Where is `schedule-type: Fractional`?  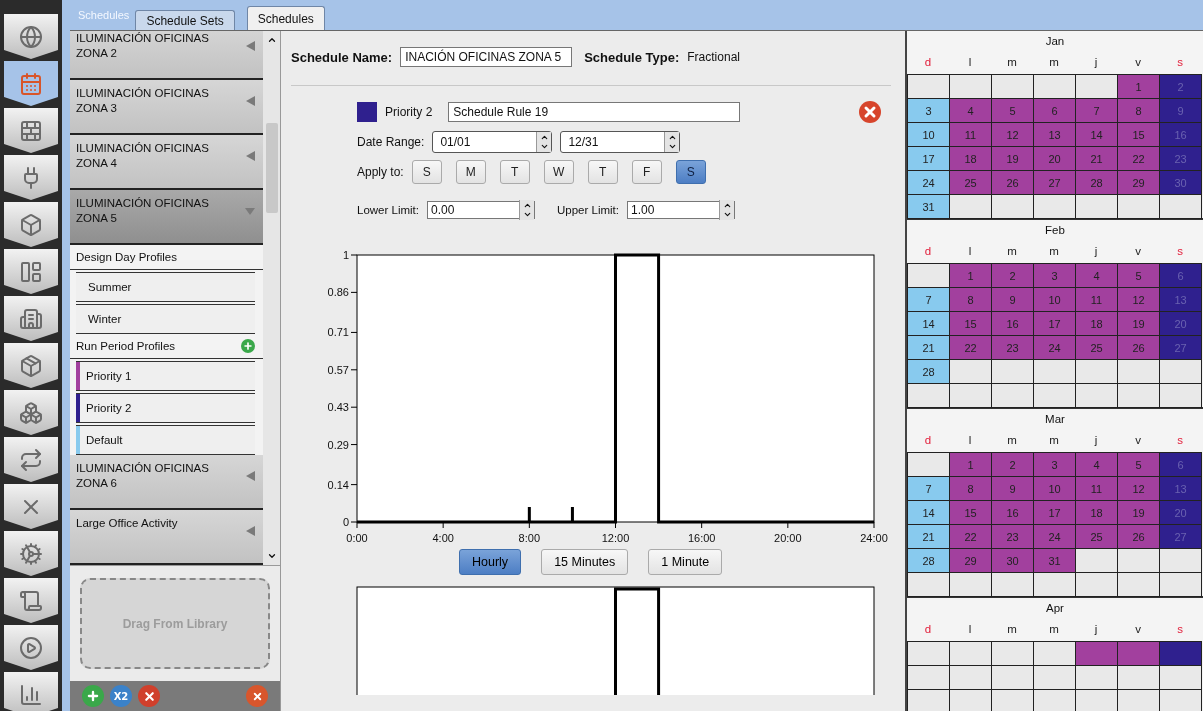
schedule-type: Fractional is located at coordinates (713, 57).